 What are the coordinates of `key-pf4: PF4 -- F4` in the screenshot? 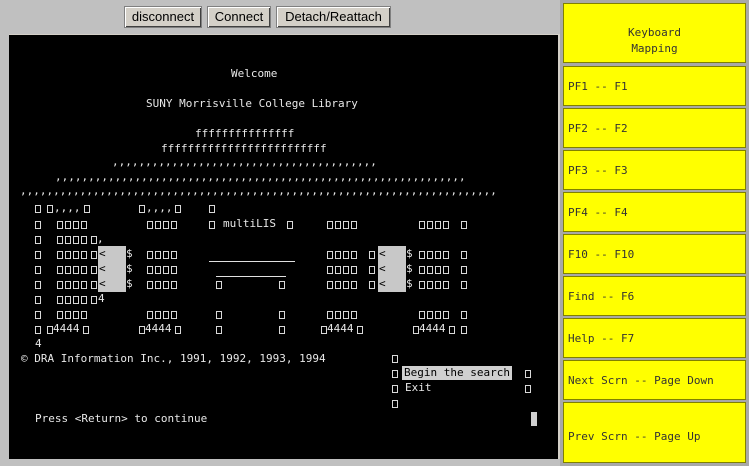 It's located at (654, 212).